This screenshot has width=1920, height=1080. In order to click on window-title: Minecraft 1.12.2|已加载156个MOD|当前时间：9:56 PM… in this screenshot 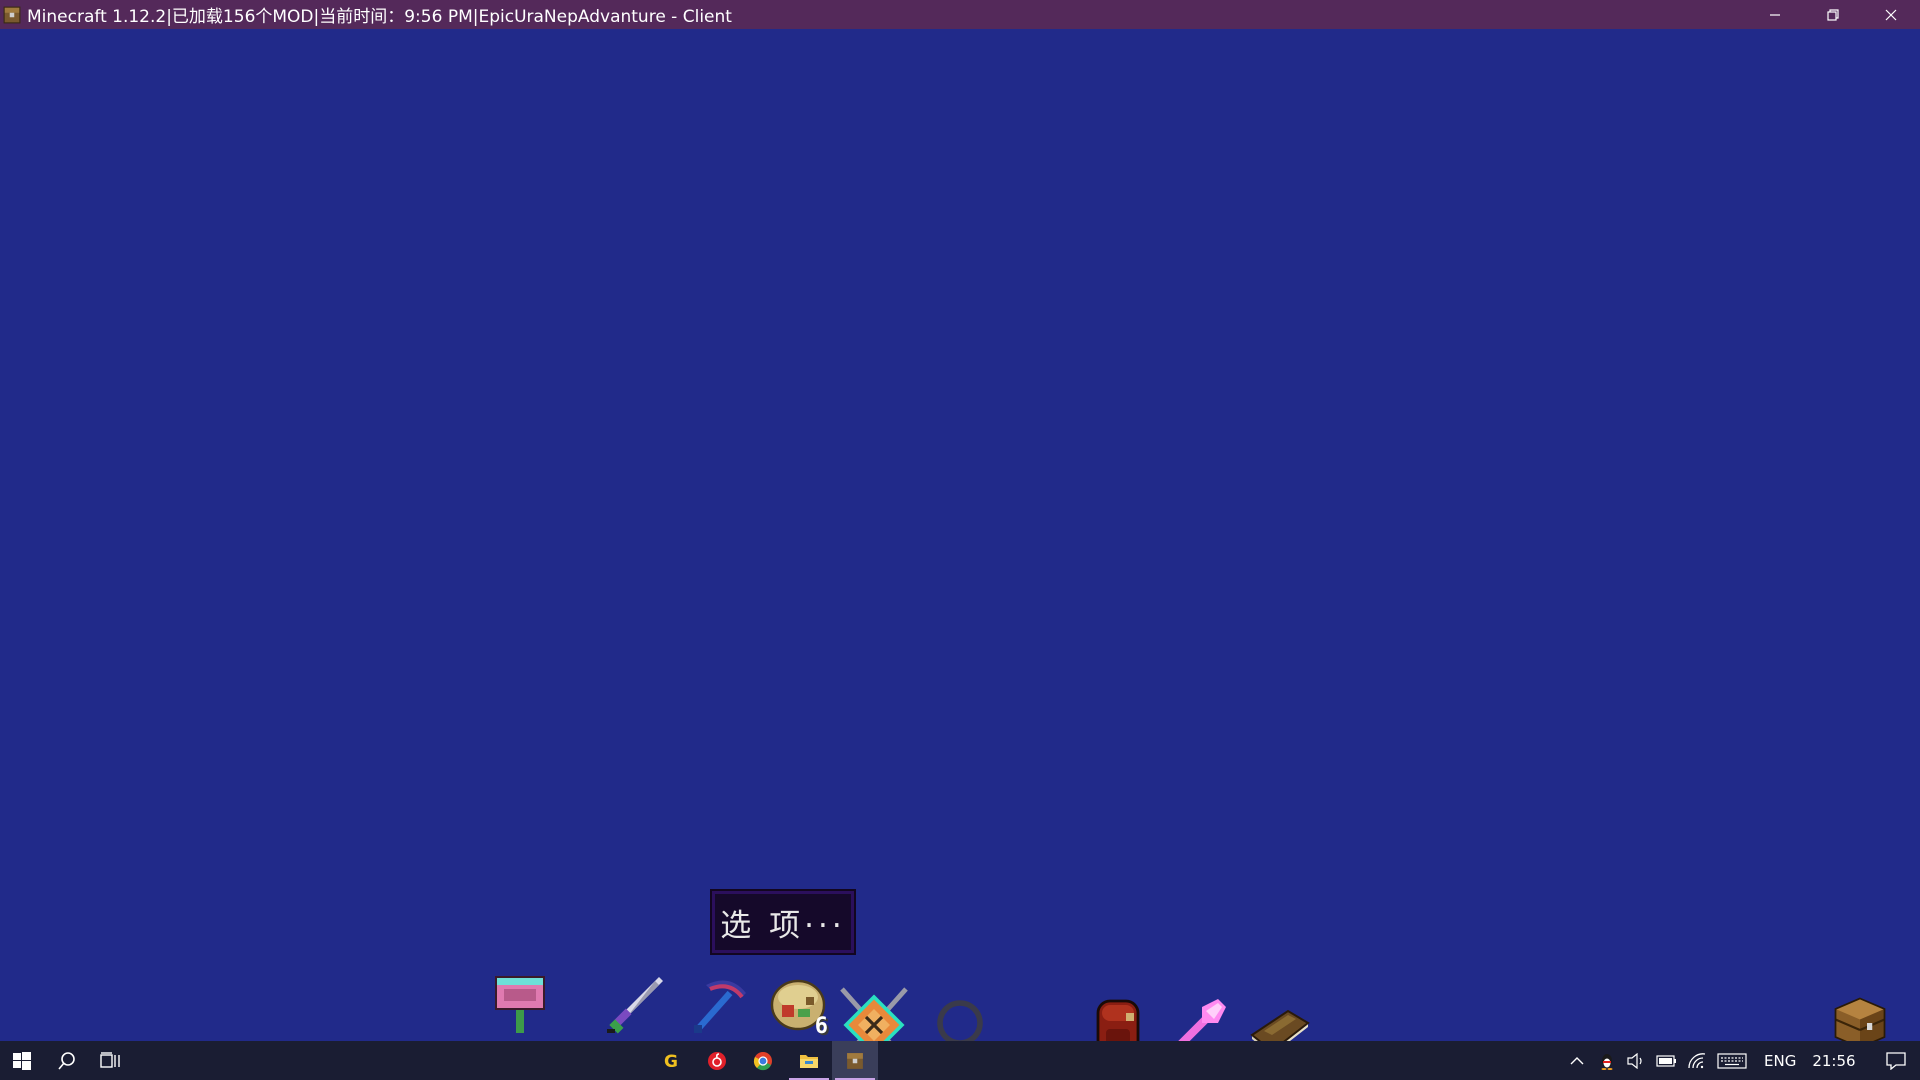, I will do `click(379, 17)`.